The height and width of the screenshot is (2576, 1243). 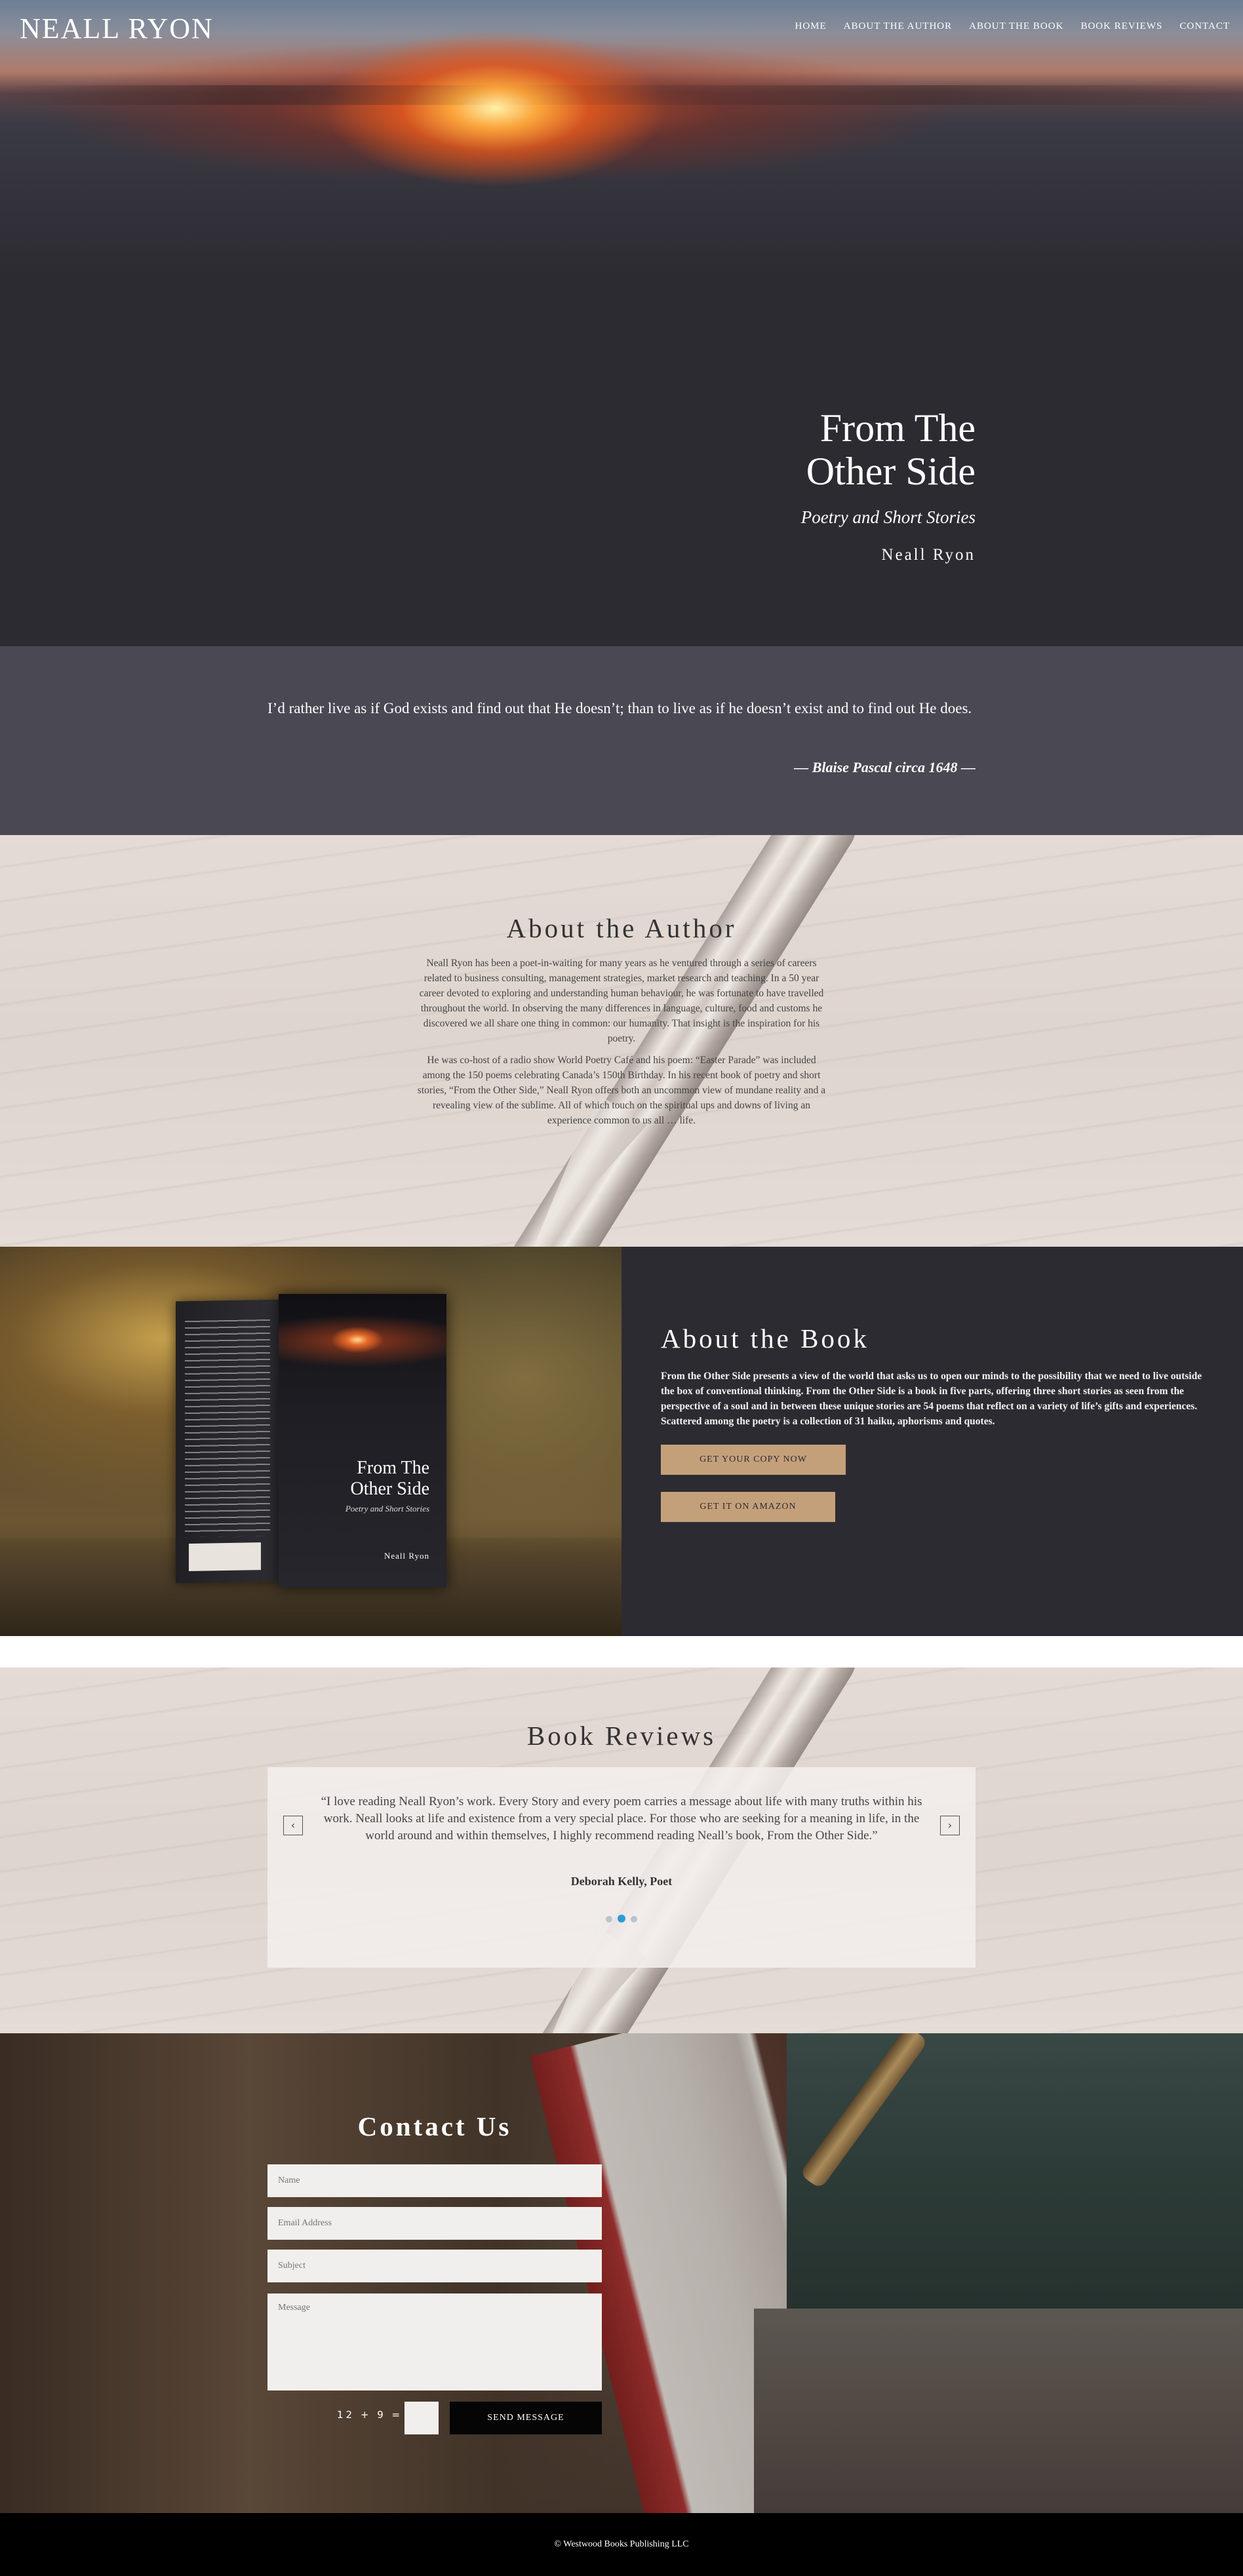 I want to click on cover-sunset-image, so click(x=362, y=1333).